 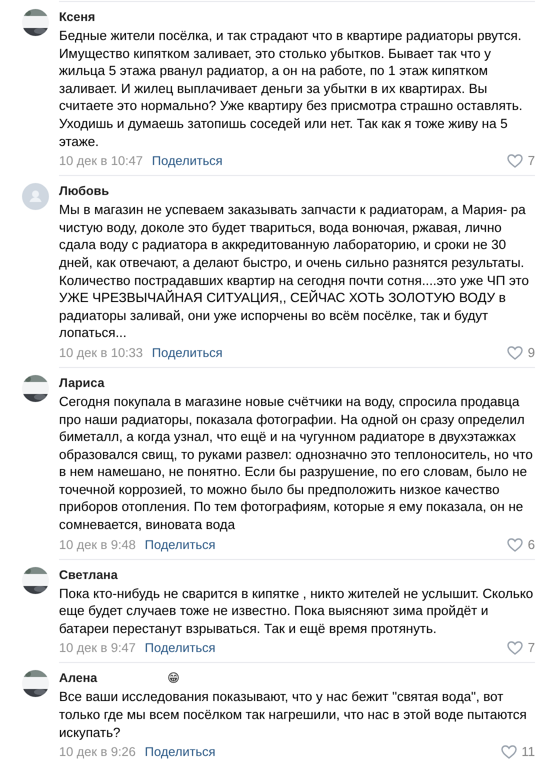 I want to click on comment-text: Бедные жители посёлка, и так страдают что в квартире радиаторы рвутся. Имущество кипятком заливает, это столько убытков. Бывает так что у жильца 5 этажа рванул радиатор, а он на работе, по 1 этаж кипятком заливает. И жилец выплачивает деньги за убытки в их квартирах. Вы считаете это нормально? Уже квартиру без присмотра страшно оставлять. Уходишь и думаешь затопишь соседей или нет. Так как я тоже живу на 5 этаже., so click(x=291, y=88).